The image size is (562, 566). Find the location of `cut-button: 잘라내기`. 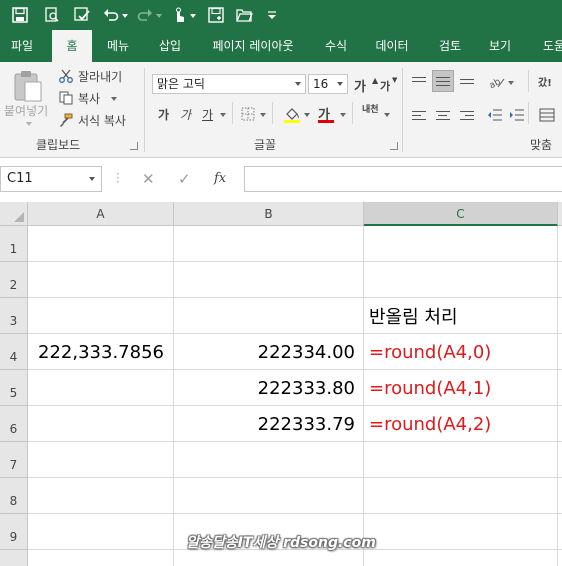

cut-button: 잘라내기 is located at coordinates (100, 76).